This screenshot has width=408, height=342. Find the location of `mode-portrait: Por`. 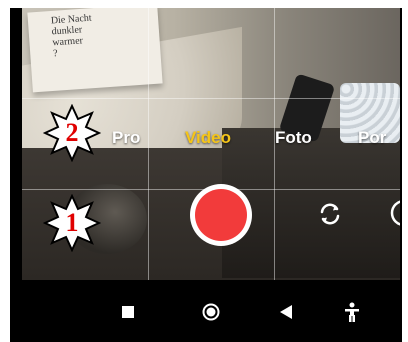

mode-portrait: Por is located at coordinates (372, 138).